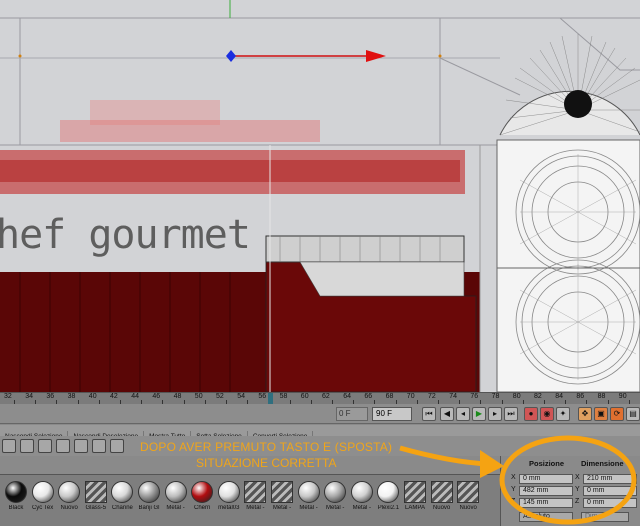 Image resolution: width=640 pixels, height=526 pixels. What do you see at coordinates (495, 414) in the screenshot?
I see `next-frame-icon: ▸` at bounding box center [495, 414].